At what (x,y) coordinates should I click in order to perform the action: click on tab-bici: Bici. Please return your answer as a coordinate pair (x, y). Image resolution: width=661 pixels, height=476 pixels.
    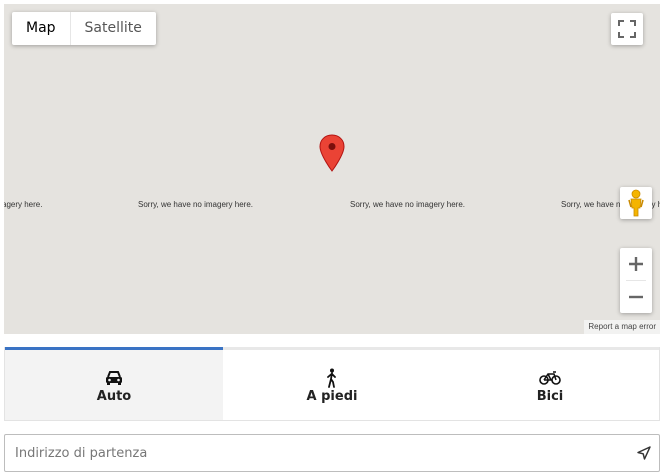
    Looking at the image, I should click on (550, 383).